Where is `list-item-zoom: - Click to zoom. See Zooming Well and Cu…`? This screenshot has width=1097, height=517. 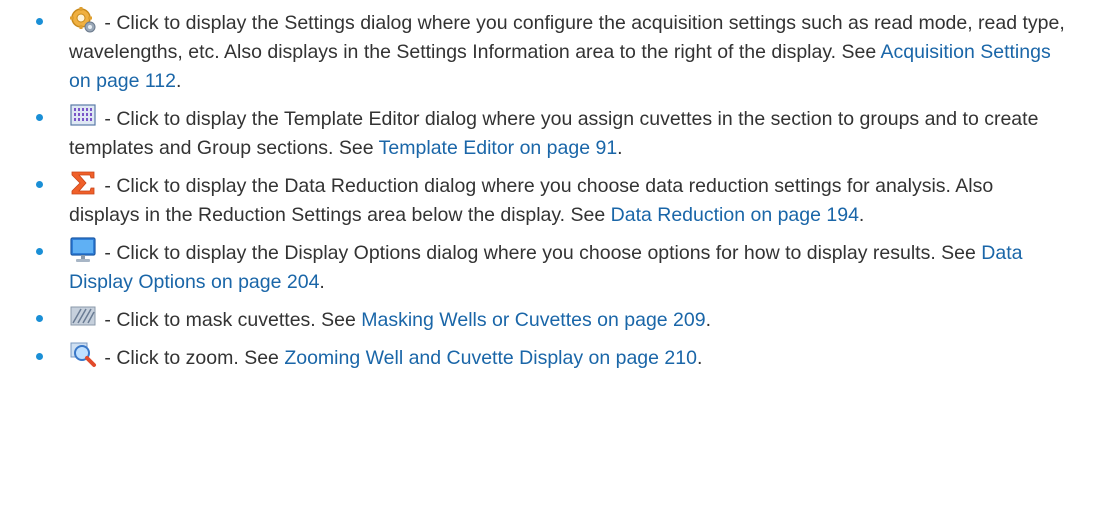 list-item-zoom: - Click to zoom. See Zooming Well and Cu… is located at coordinates (551, 357).